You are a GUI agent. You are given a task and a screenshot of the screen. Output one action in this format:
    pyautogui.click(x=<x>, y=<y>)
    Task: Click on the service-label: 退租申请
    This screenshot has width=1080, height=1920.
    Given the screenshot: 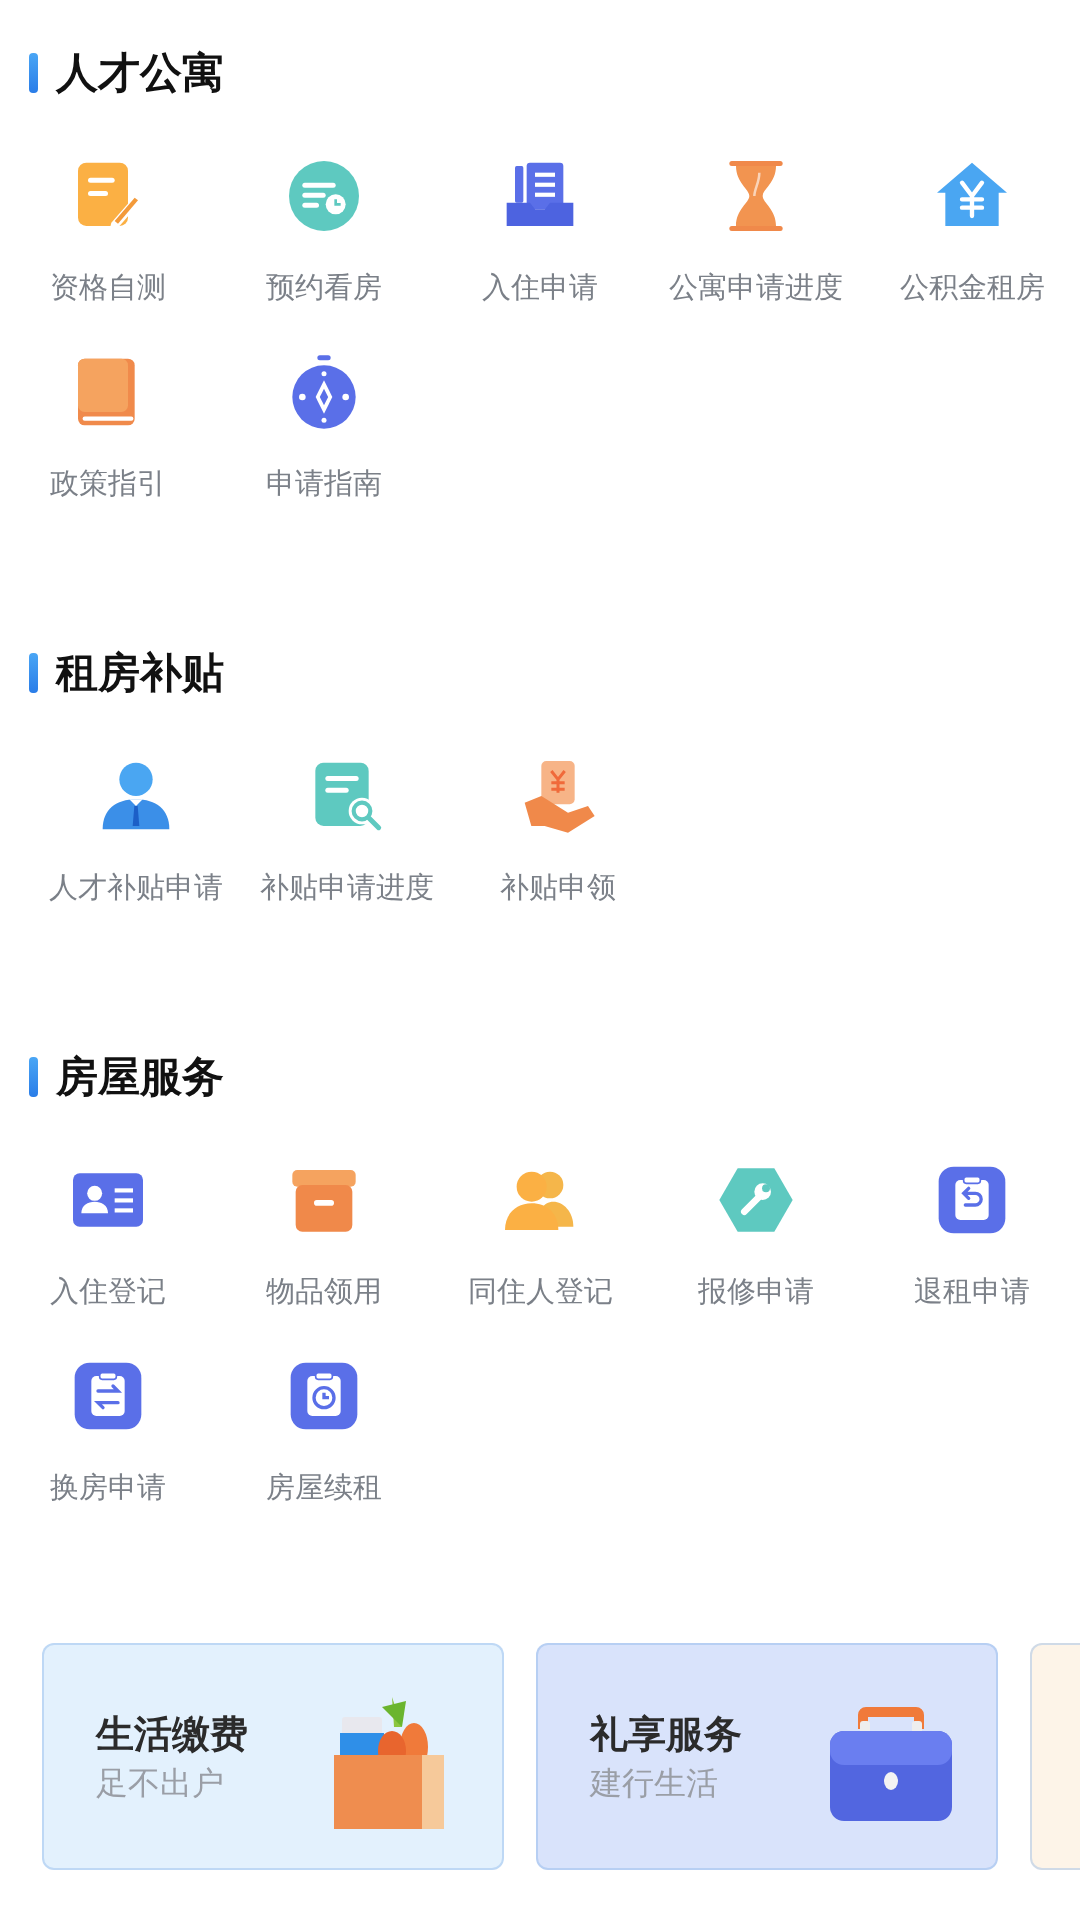 What is the action you would take?
    pyautogui.click(x=972, y=1291)
    